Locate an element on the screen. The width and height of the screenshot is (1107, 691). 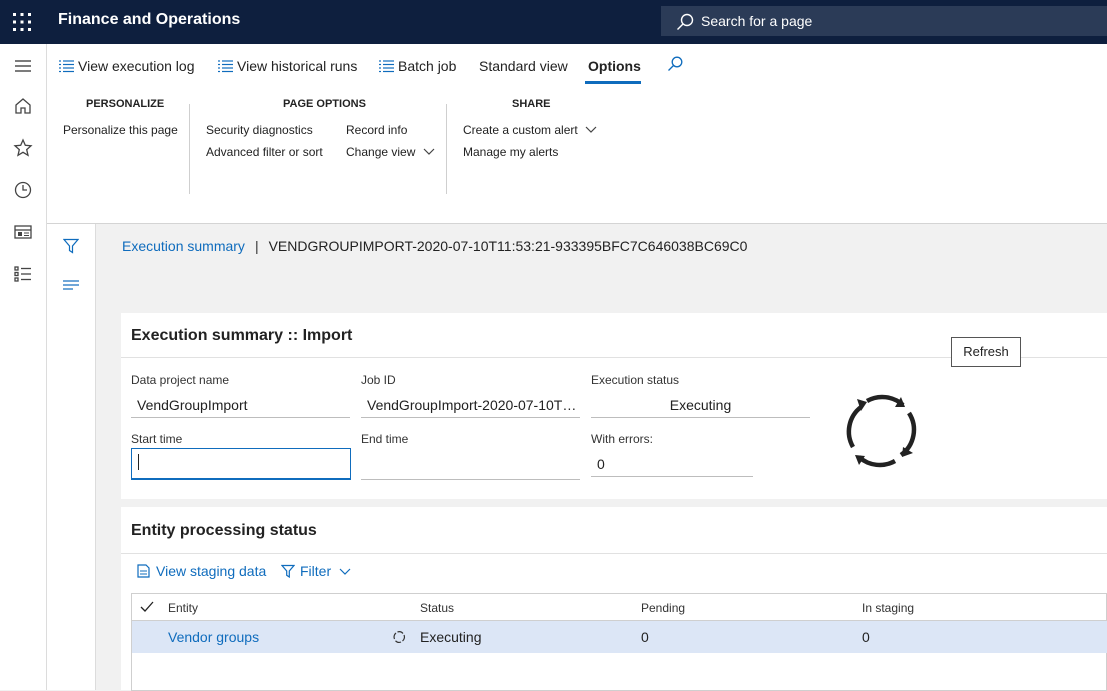
star-icon is located at coordinates (23, 148).